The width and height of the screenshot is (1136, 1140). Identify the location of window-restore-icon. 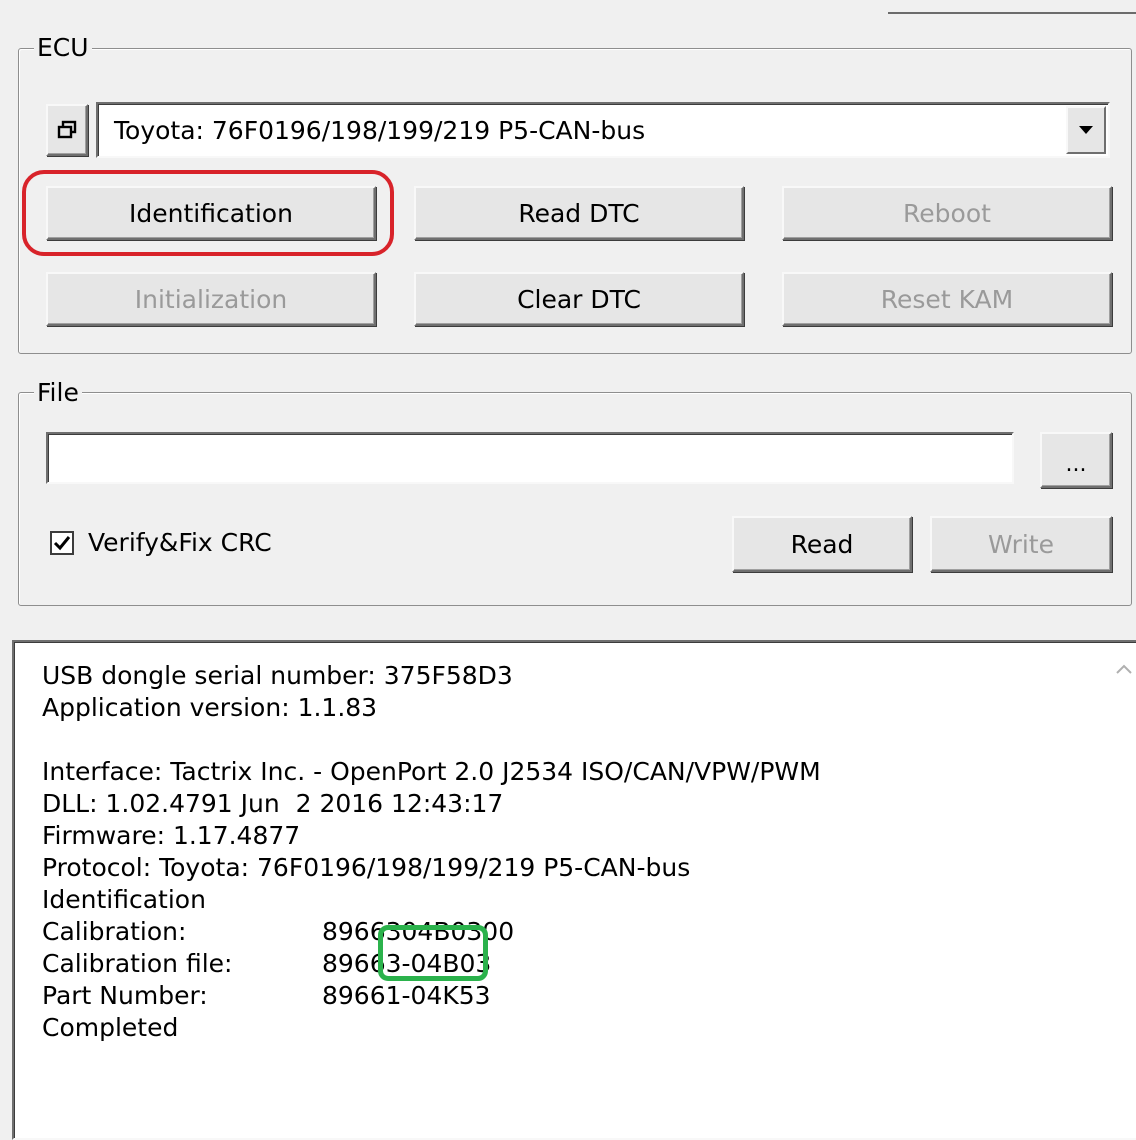
(67, 129).